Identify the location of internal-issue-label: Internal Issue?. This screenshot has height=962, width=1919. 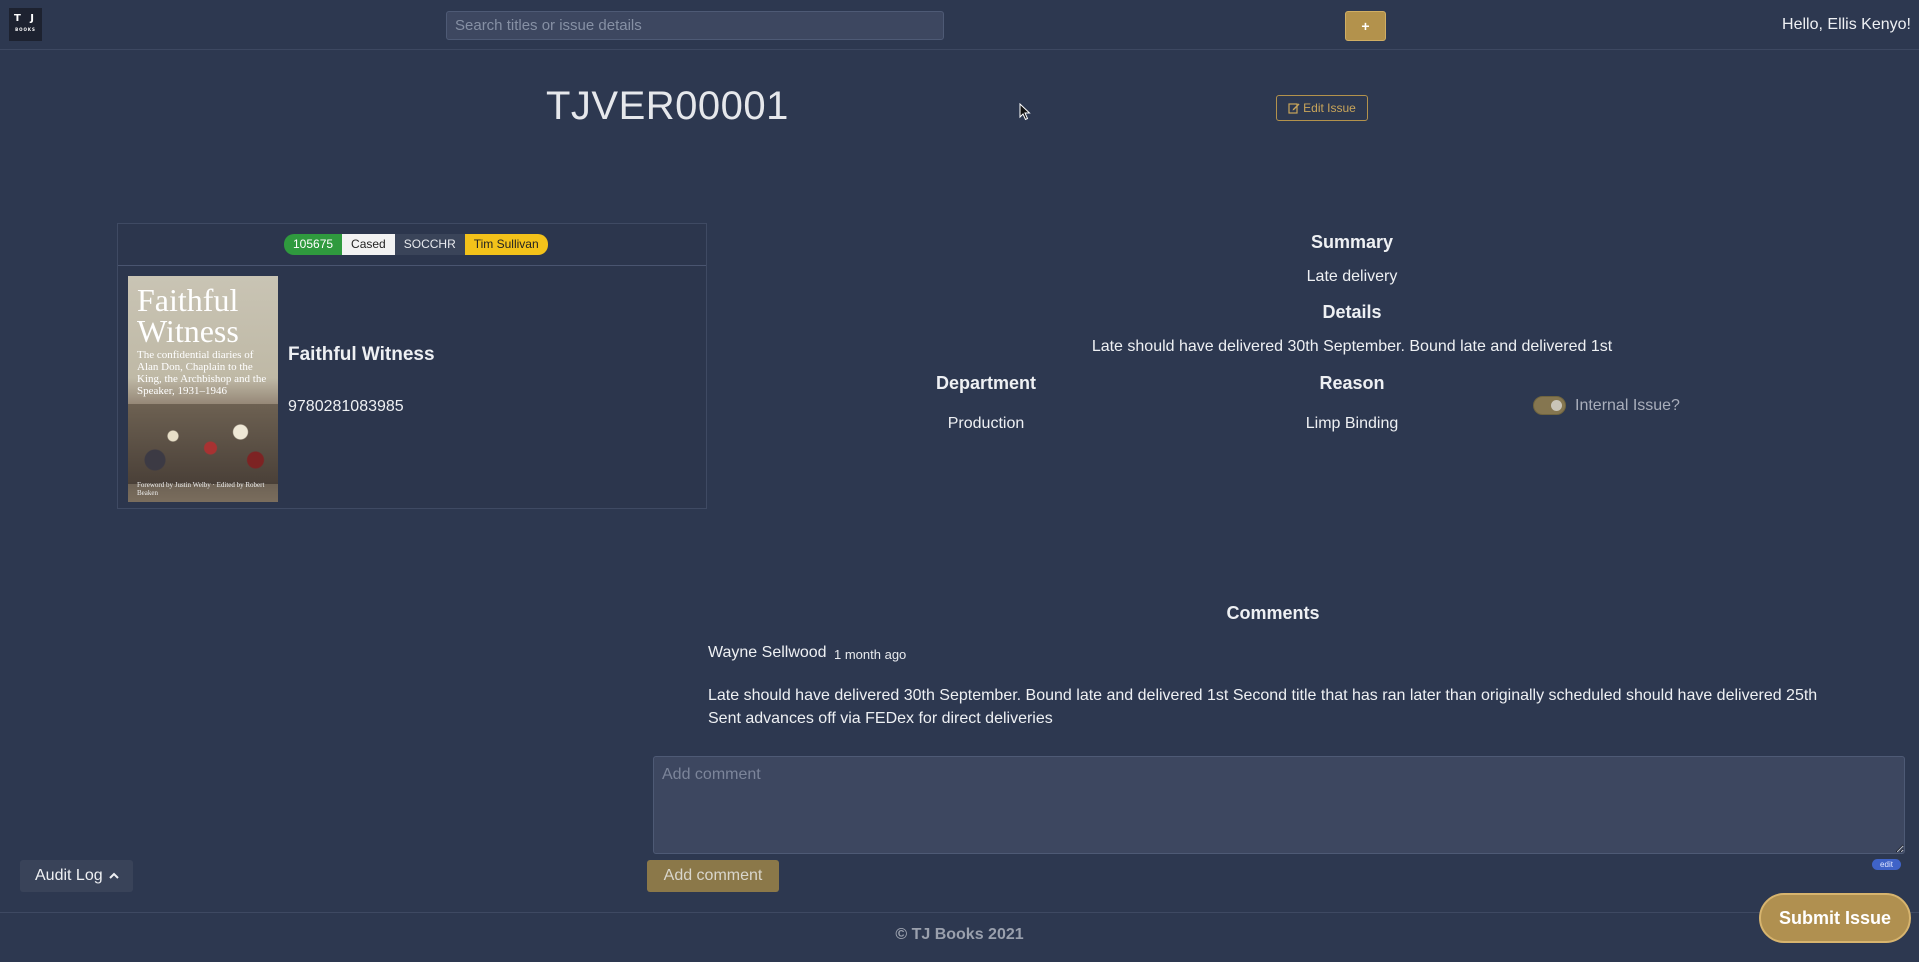
(1627, 405).